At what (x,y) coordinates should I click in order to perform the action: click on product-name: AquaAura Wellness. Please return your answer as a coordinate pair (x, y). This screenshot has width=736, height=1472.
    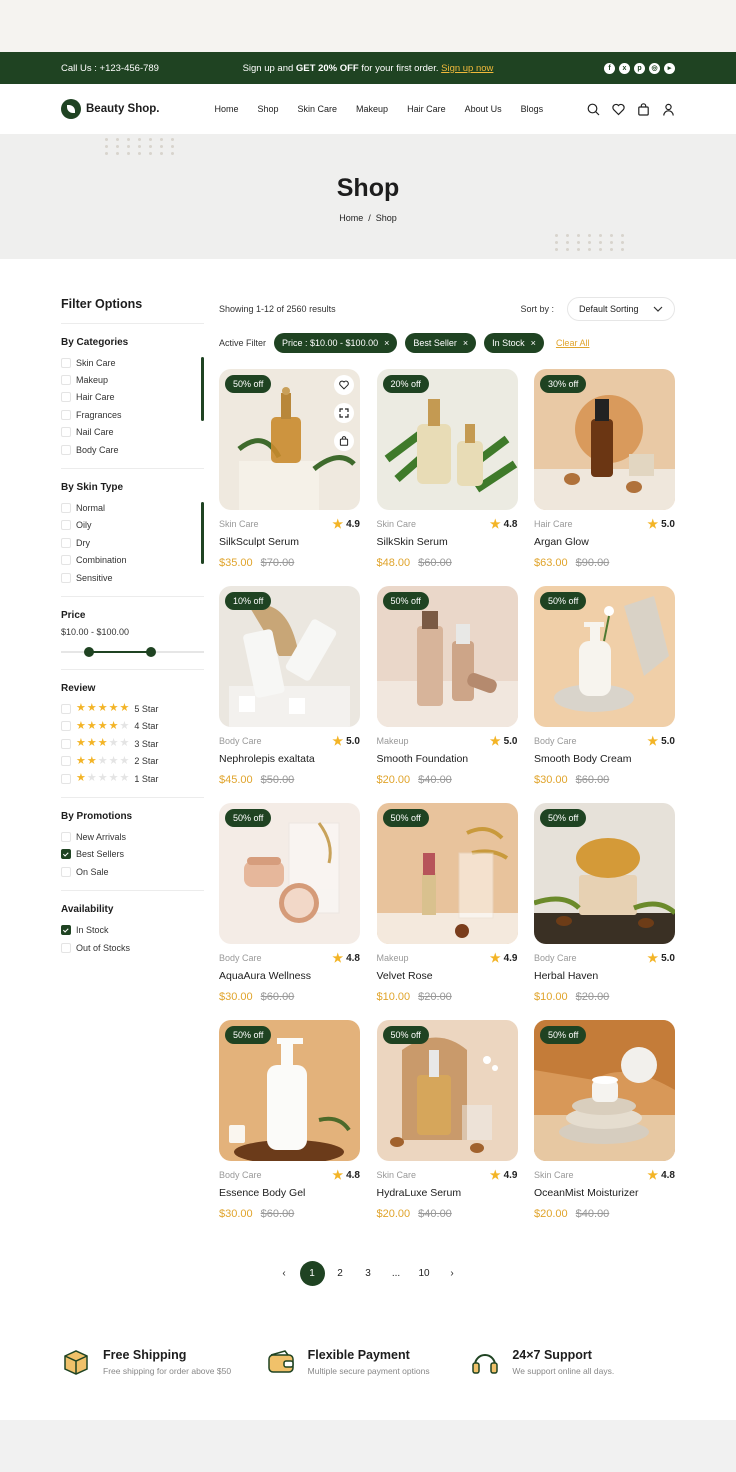
    Looking at the image, I should click on (289, 976).